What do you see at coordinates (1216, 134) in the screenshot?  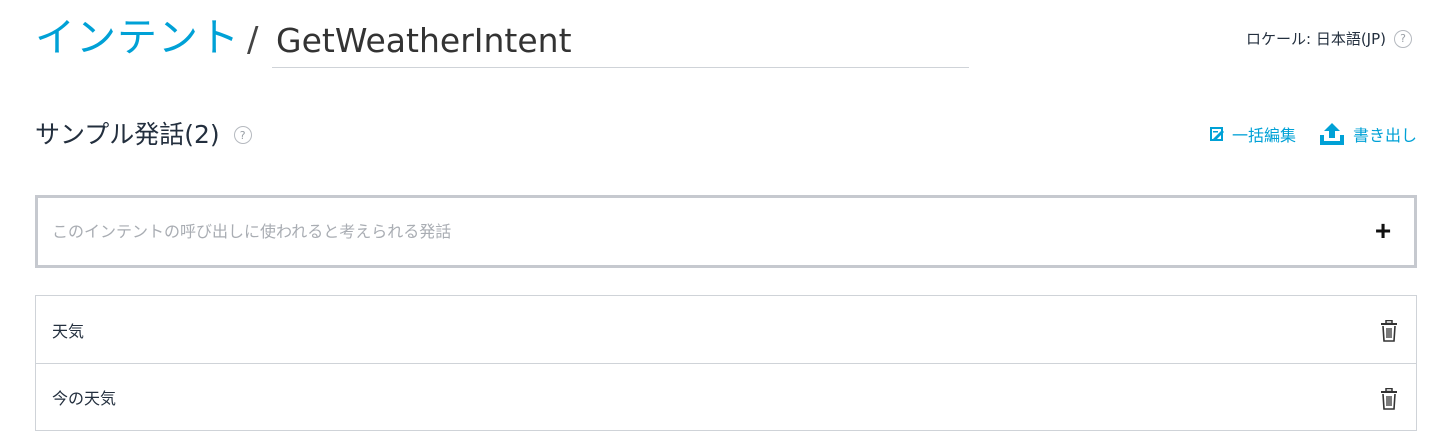 I see `bulk-edit-icon` at bounding box center [1216, 134].